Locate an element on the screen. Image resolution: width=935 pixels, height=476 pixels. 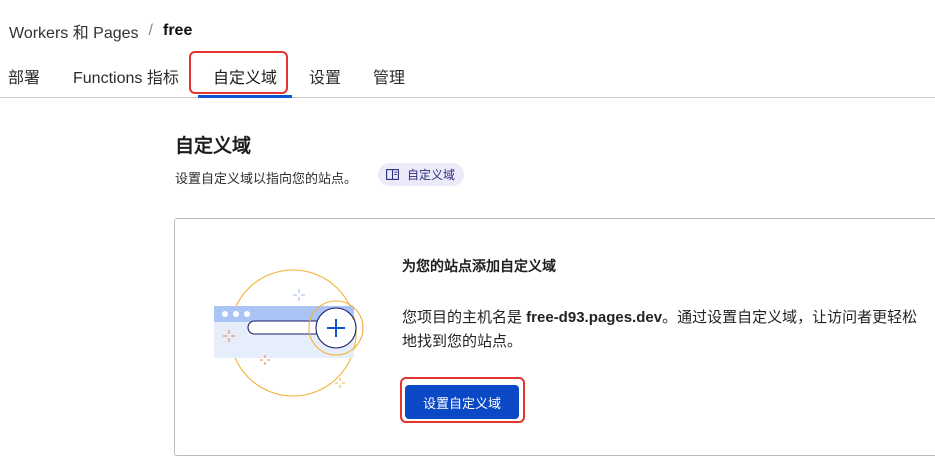
breadcrumb: Workers 和 Pages / free is located at coordinates (100, 31).